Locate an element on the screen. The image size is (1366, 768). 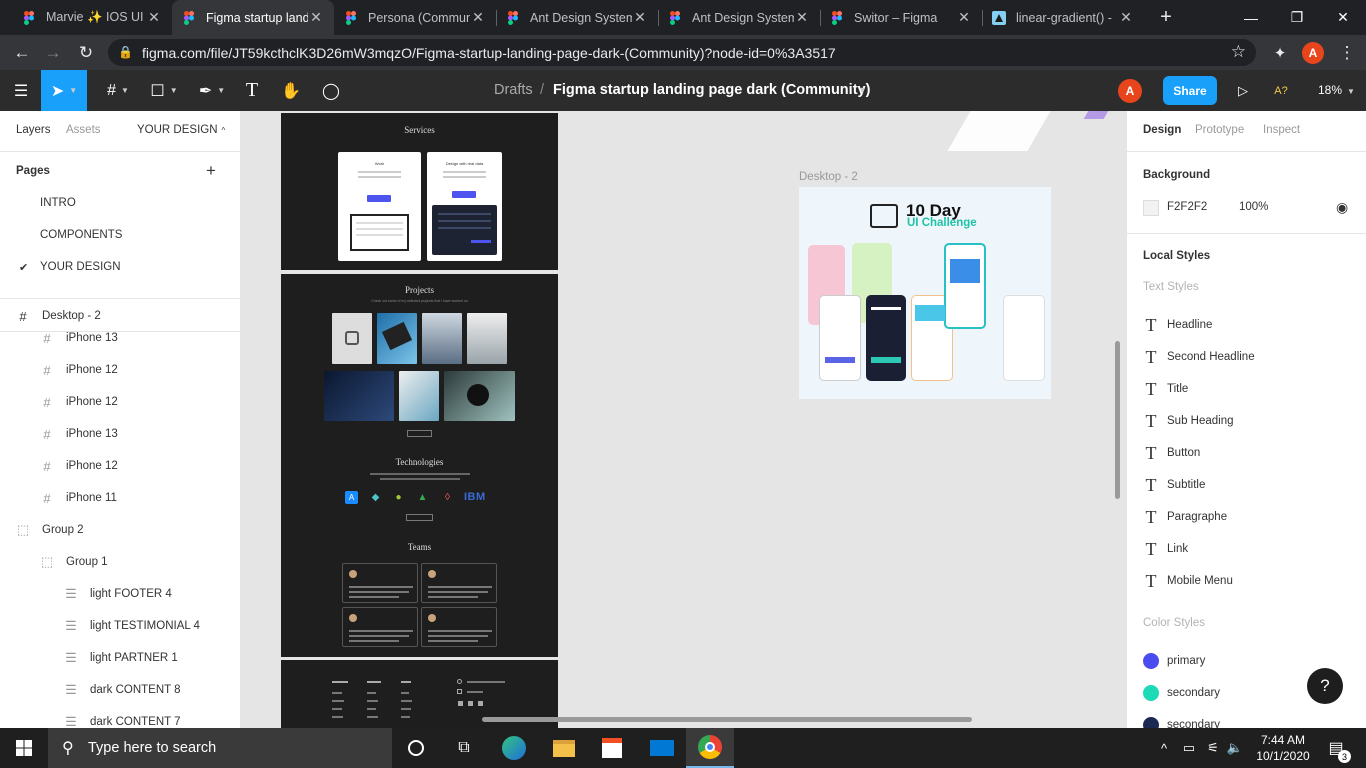
frame-label: Desktop - 2 is located at coordinates (828, 177).